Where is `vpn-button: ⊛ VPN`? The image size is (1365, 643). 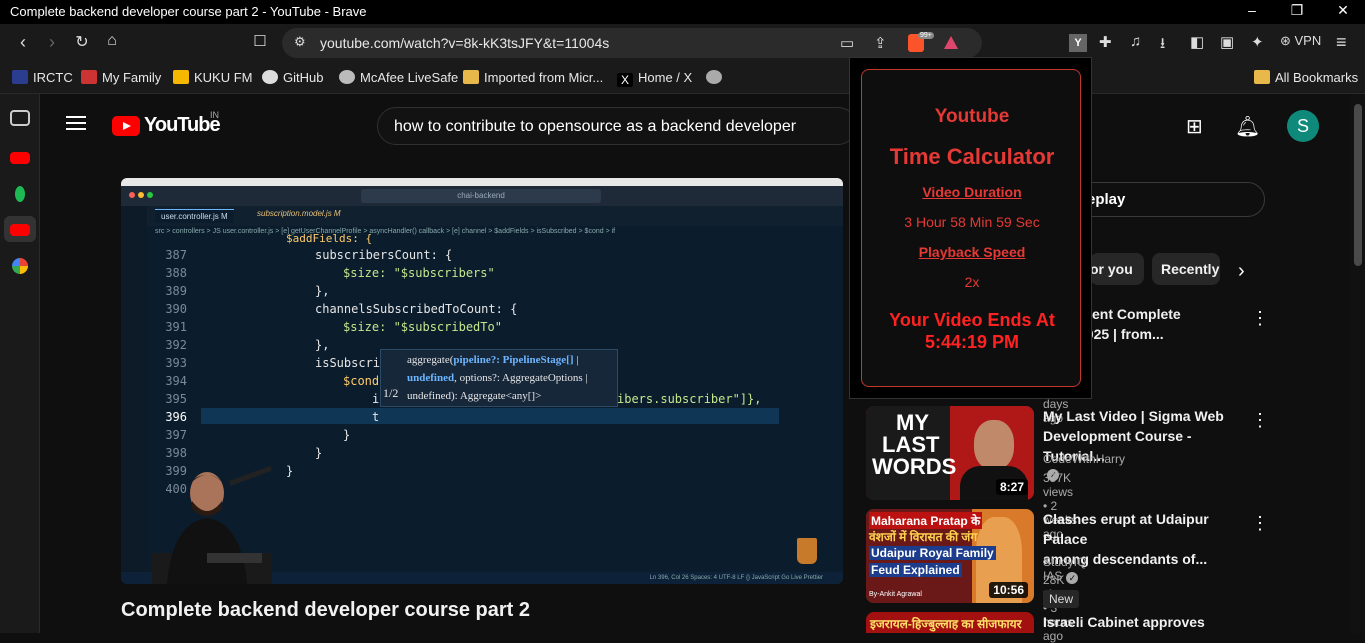 vpn-button: ⊛ VPN is located at coordinates (1300, 41).